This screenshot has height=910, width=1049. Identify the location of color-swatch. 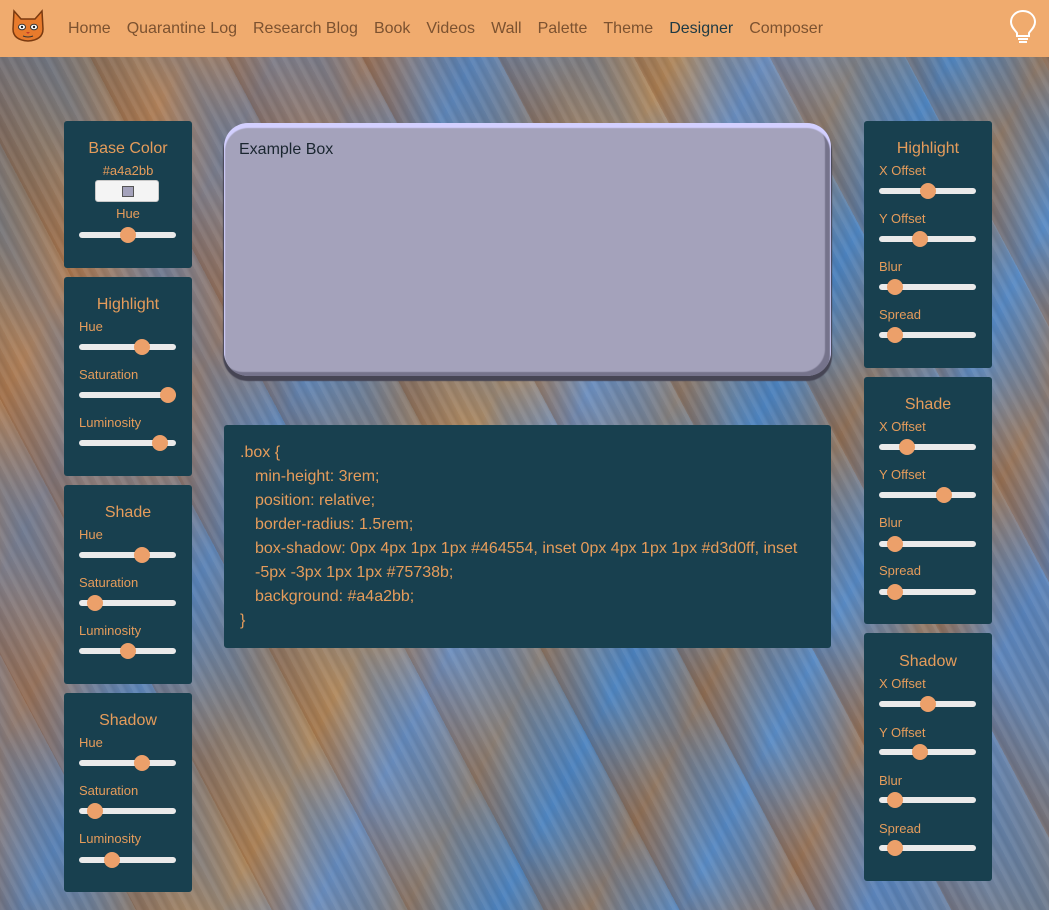
(128, 191).